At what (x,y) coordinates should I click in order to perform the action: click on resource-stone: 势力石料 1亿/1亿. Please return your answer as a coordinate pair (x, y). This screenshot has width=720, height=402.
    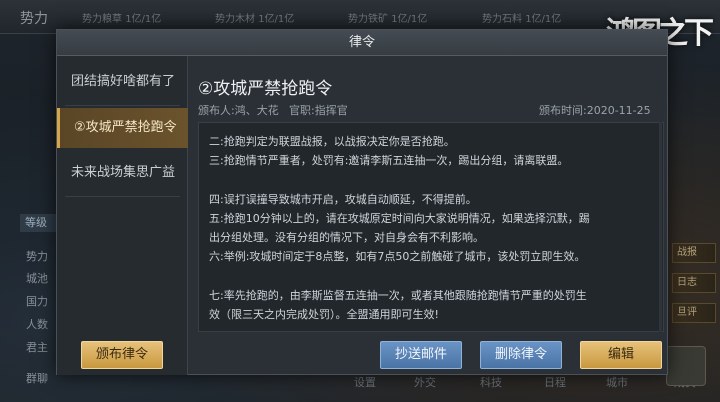
    Looking at the image, I should click on (522, 19).